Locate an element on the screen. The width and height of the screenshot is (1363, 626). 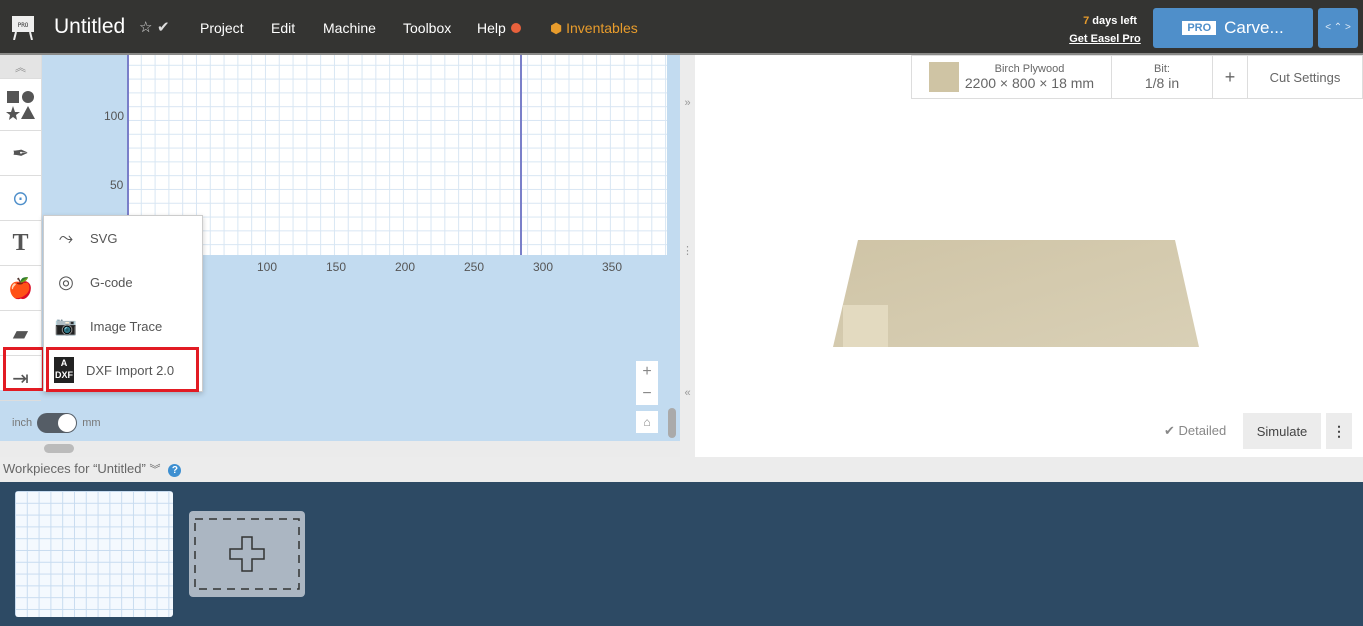
help-icon: ? is located at coordinates (175, 470).